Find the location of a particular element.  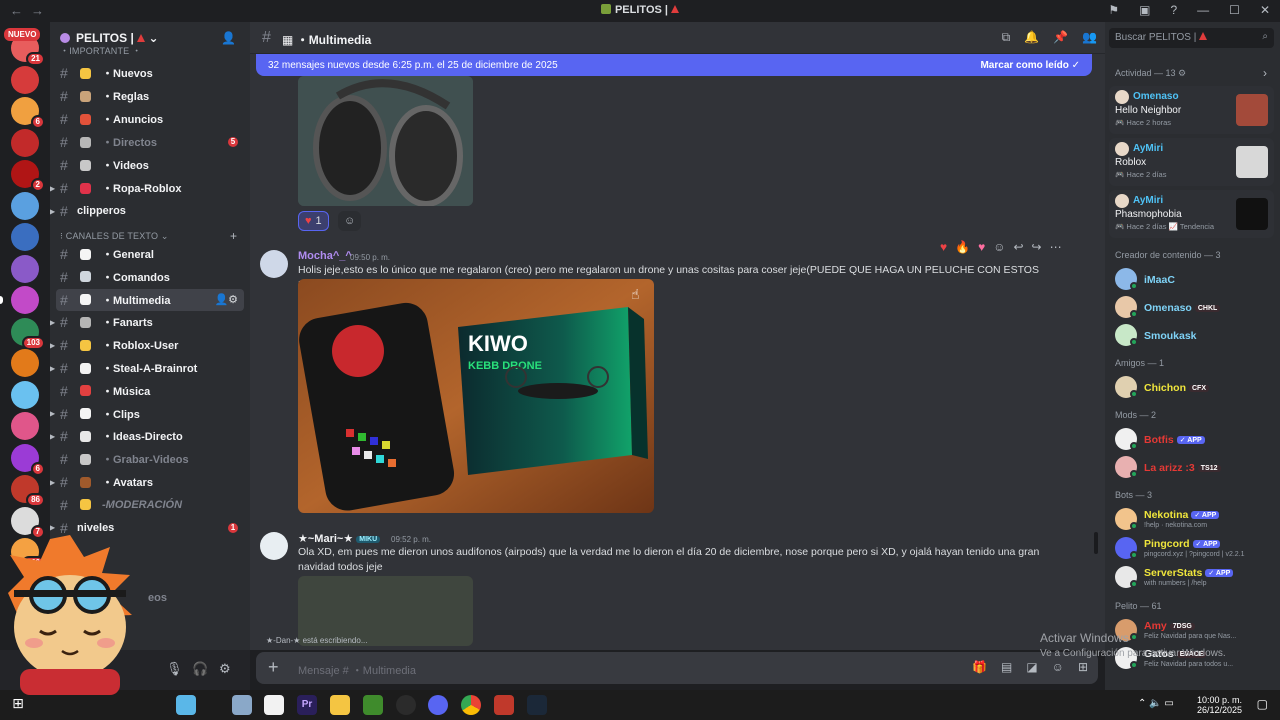

heart-reaction: ♥ 1 is located at coordinates (313, 221).